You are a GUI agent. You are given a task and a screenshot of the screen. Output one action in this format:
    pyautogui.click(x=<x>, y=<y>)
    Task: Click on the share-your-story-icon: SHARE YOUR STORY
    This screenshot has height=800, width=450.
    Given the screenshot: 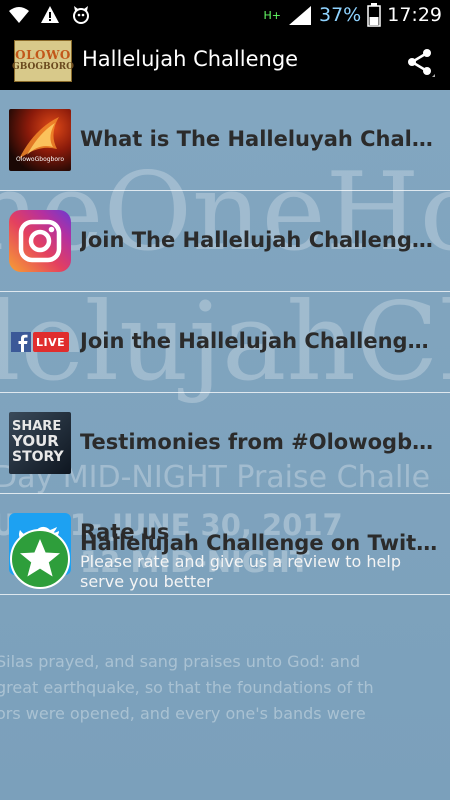 What is the action you would take?
    pyautogui.click(x=40, y=443)
    